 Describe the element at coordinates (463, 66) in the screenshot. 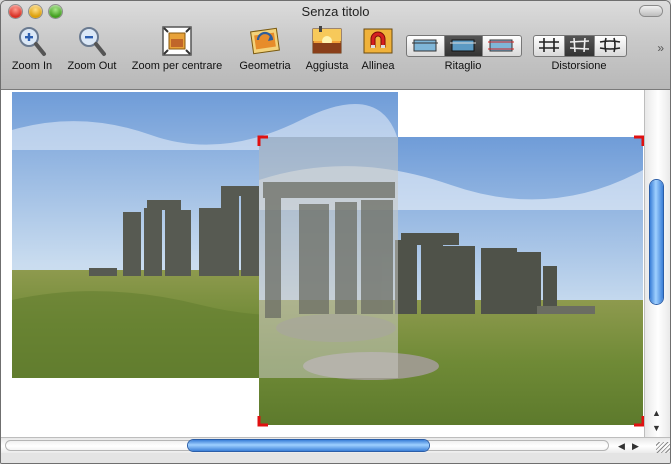

I see `crop-label: Ritaglio` at that location.